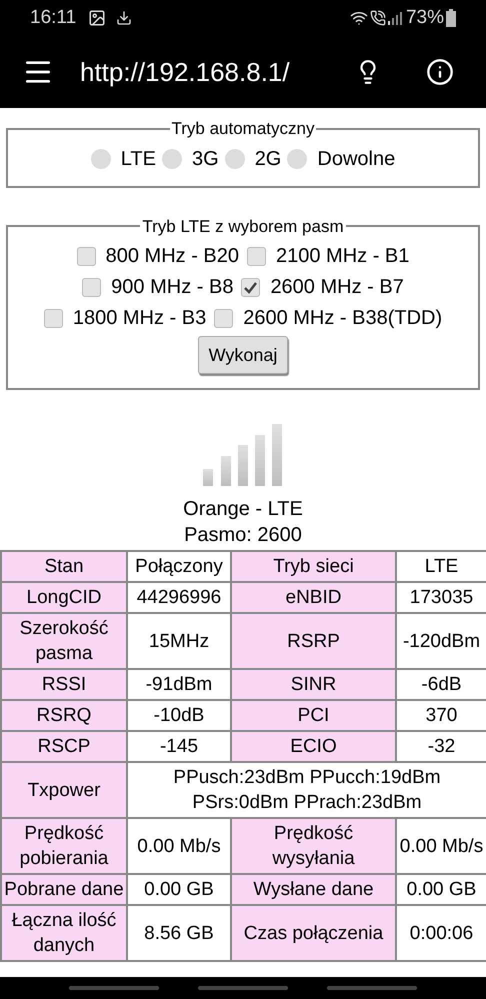 This screenshot has width=486, height=999. What do you see at coordinates (342, 318) in the screenshot?
I see `checkbox-label: 2600 MHz - B38(TDD)` at bounding box center [342, 318].